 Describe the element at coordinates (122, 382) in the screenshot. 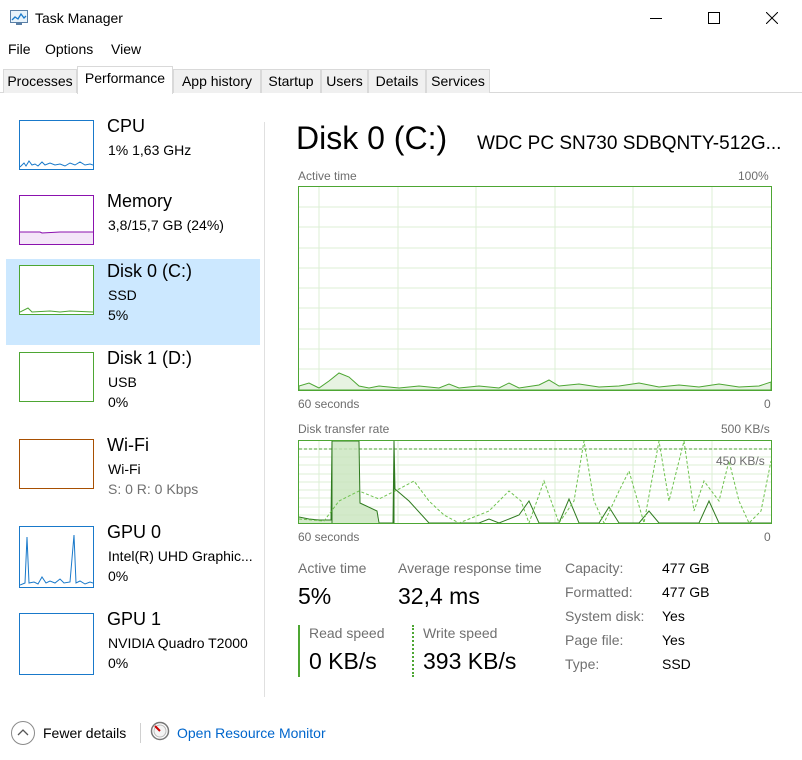

I see `sidebar-item-detail: USB` at that location.